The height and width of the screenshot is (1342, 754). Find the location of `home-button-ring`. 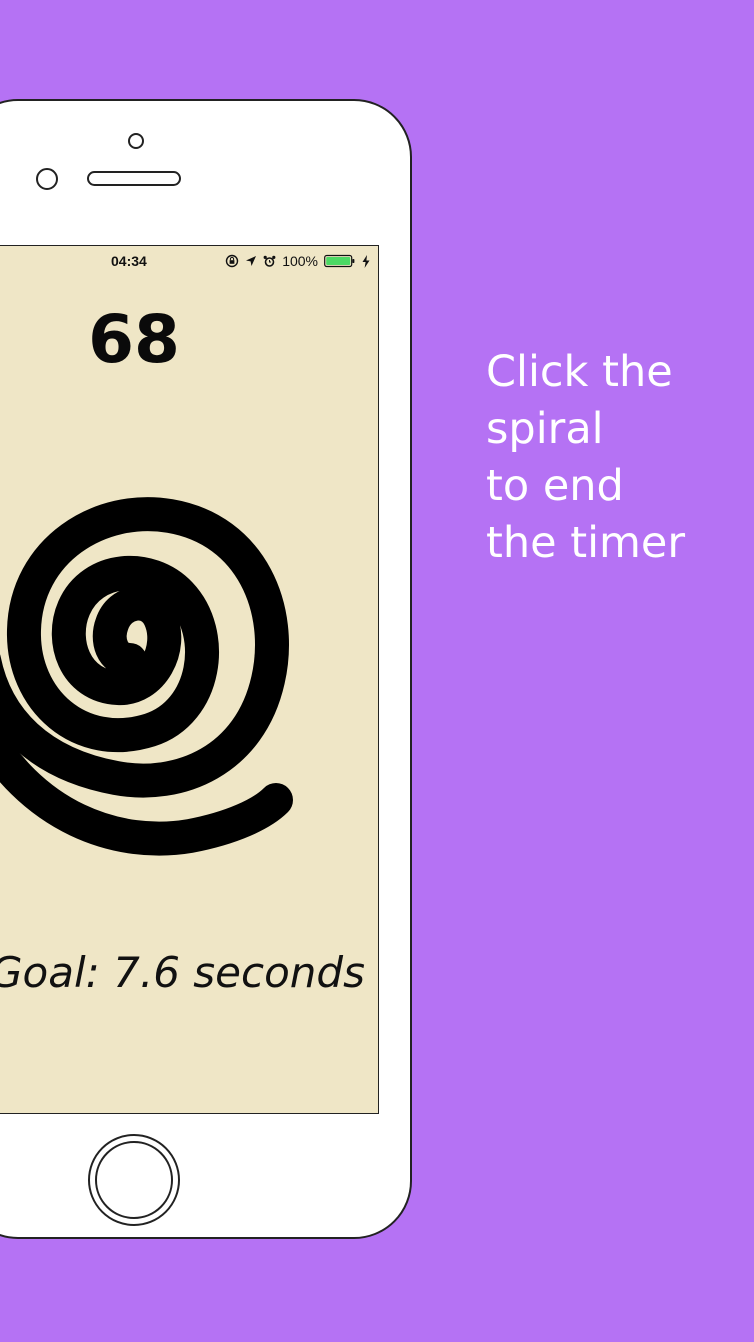

home-button-ring is located at coordinates (134, 1180).